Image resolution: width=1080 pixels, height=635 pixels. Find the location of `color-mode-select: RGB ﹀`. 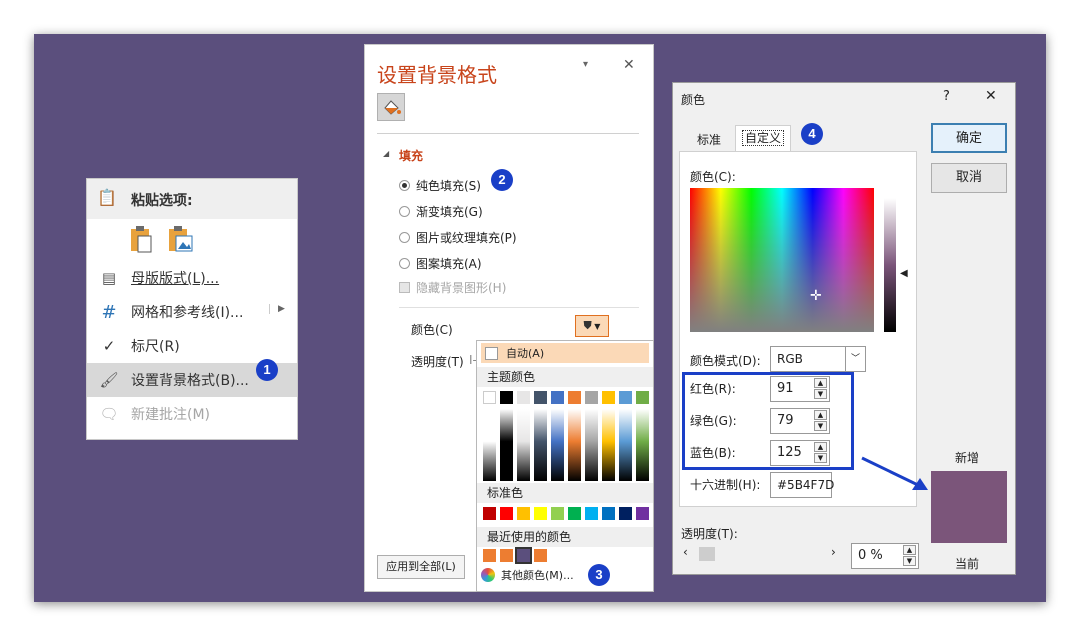

color-mode-select: RGB ﹀ is located at coordinates (818, 359).